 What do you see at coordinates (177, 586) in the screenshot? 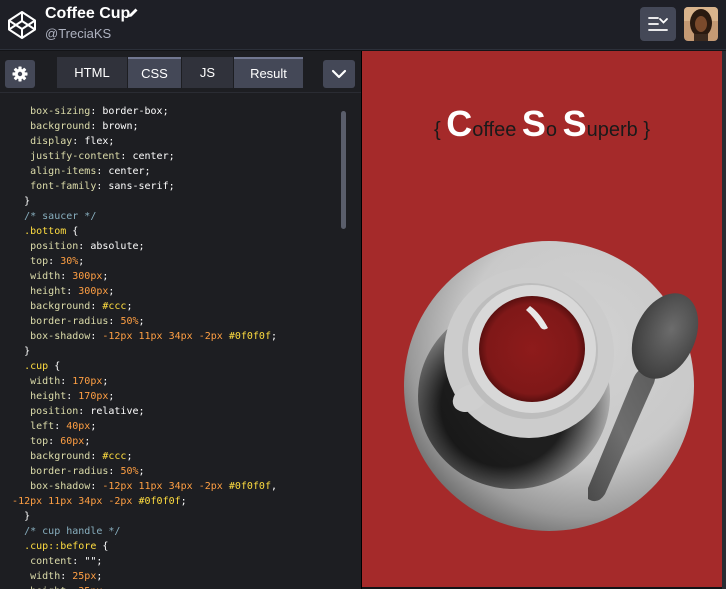
I see `code-line: height: 35px;` at bounding box center [177, 586].